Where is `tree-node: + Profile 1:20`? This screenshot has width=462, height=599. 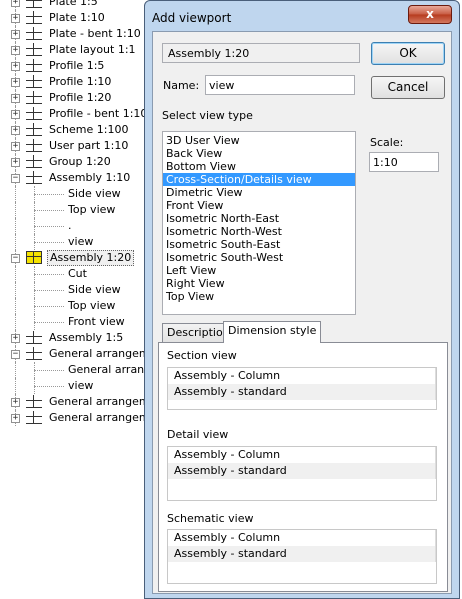 tree-node: + Profile 1:20 is located at coordinates (75, 98).